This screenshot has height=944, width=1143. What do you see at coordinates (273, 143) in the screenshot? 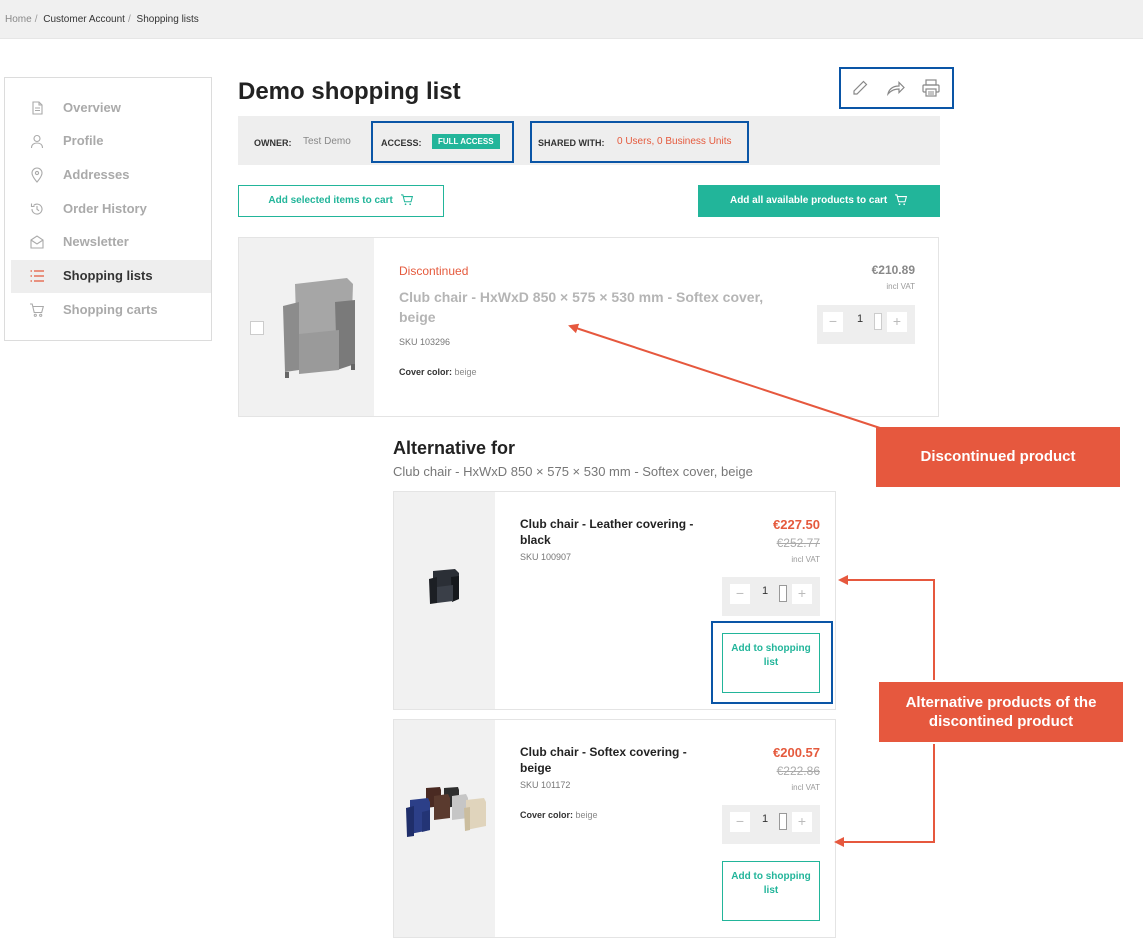
I see `owner-label: OWNER:` at bounding box center [273, 143].